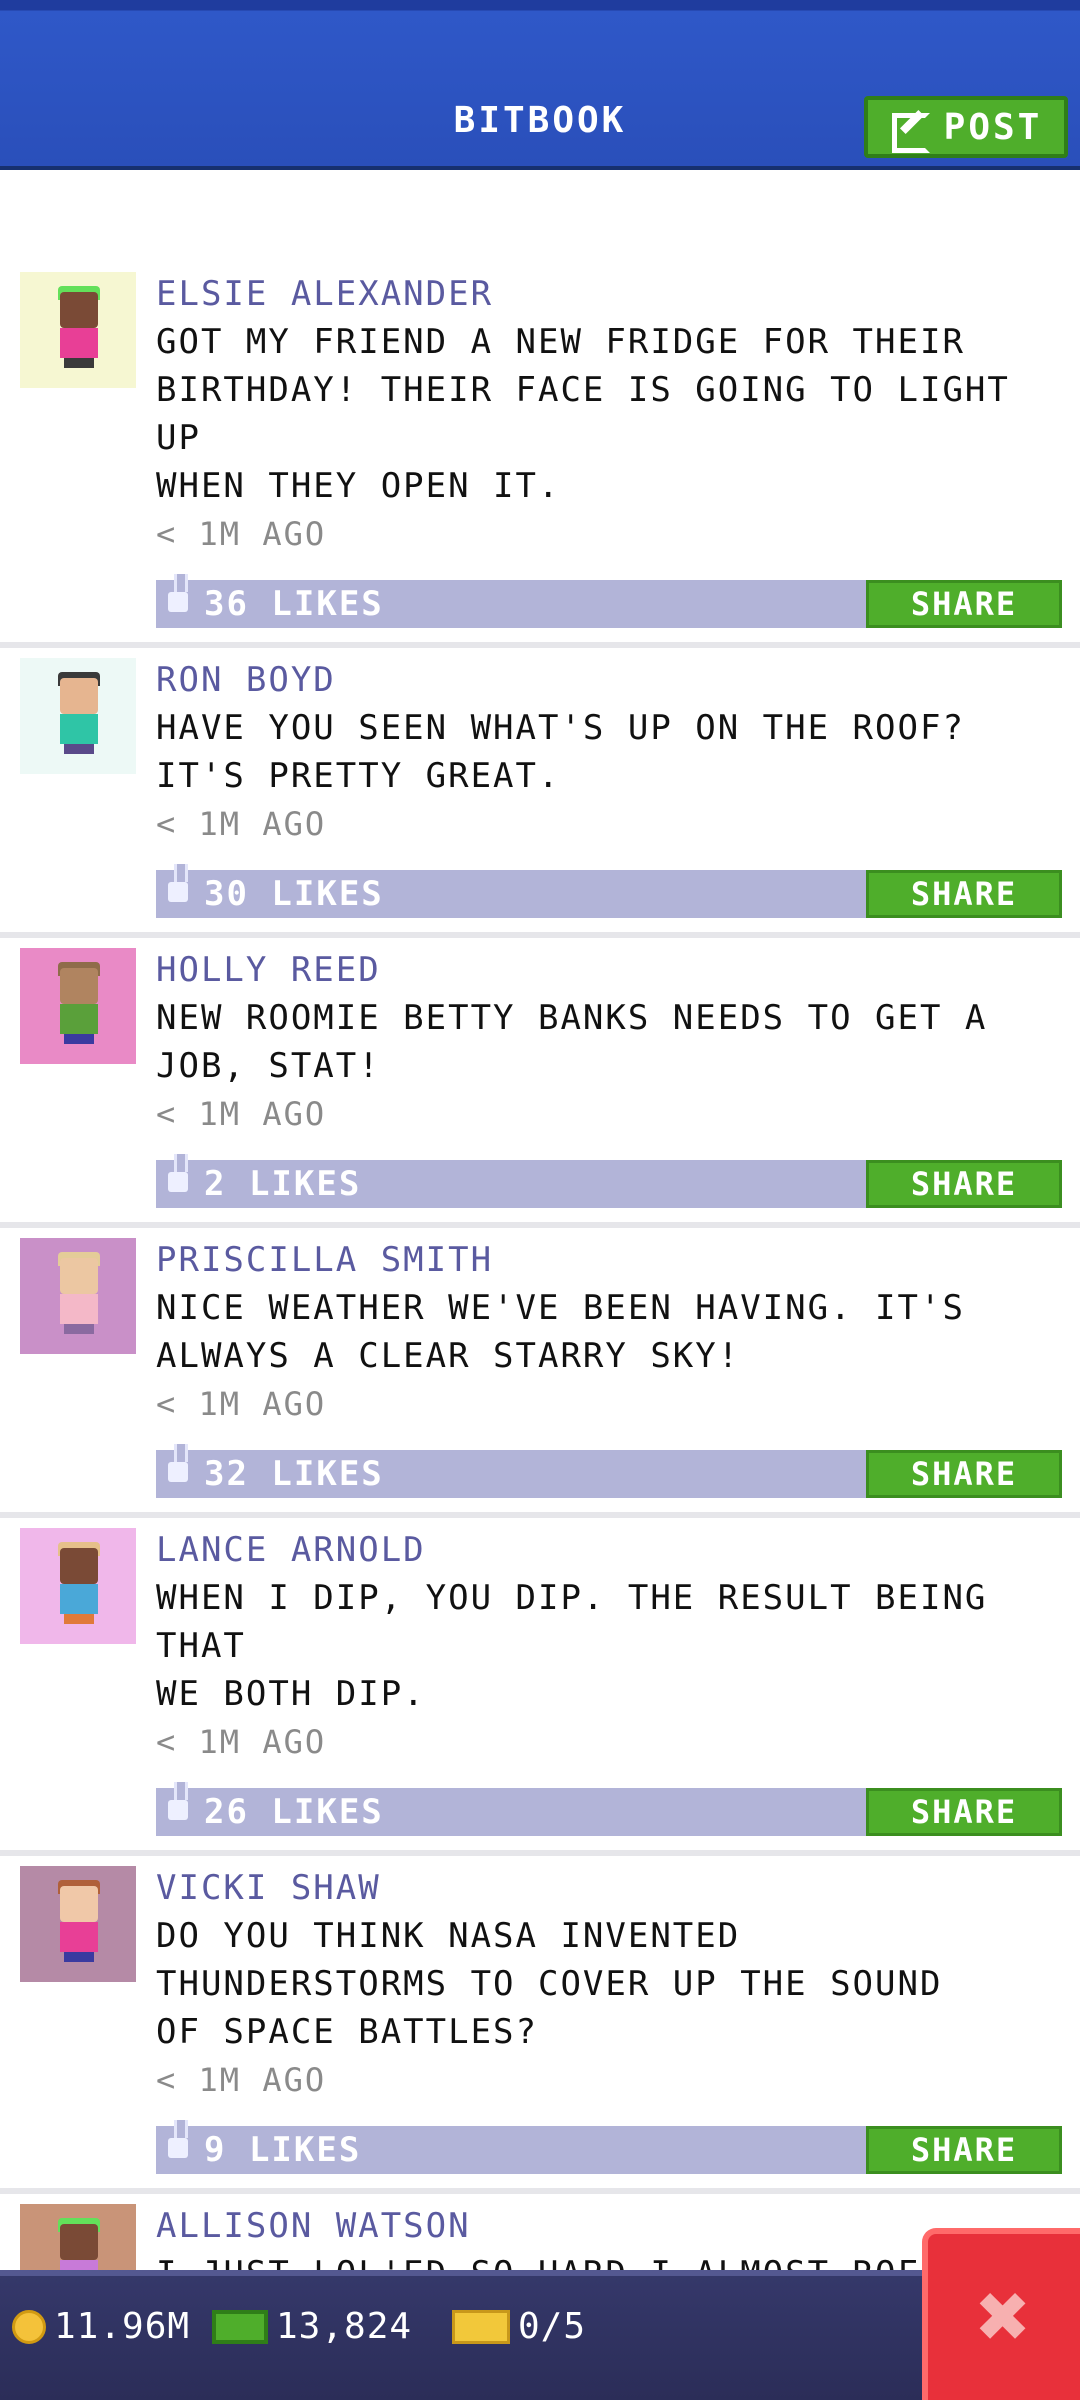  I want to click on post-text-line: ALWAYS A CLEAR STARRY SKY!, so click(448, 1356).